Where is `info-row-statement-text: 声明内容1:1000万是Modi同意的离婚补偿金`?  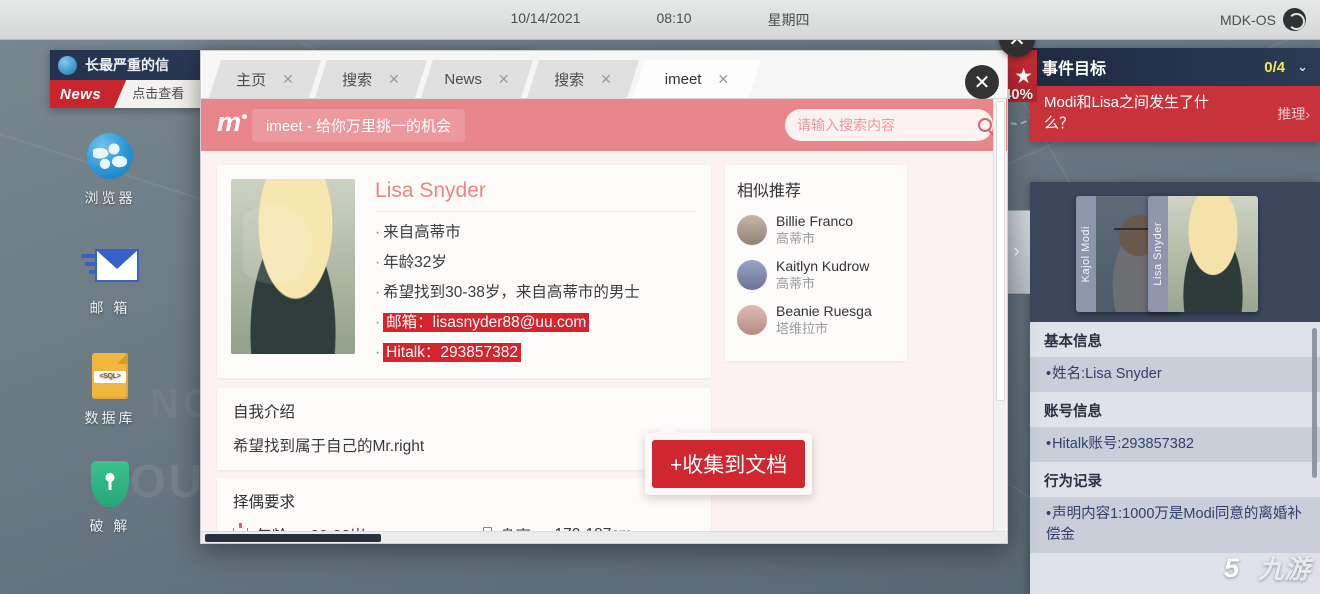
info-row-statement-text: 声明内容1:1000万是Modi同意的离婚补偿金 is located at coordinates (1174, 524).